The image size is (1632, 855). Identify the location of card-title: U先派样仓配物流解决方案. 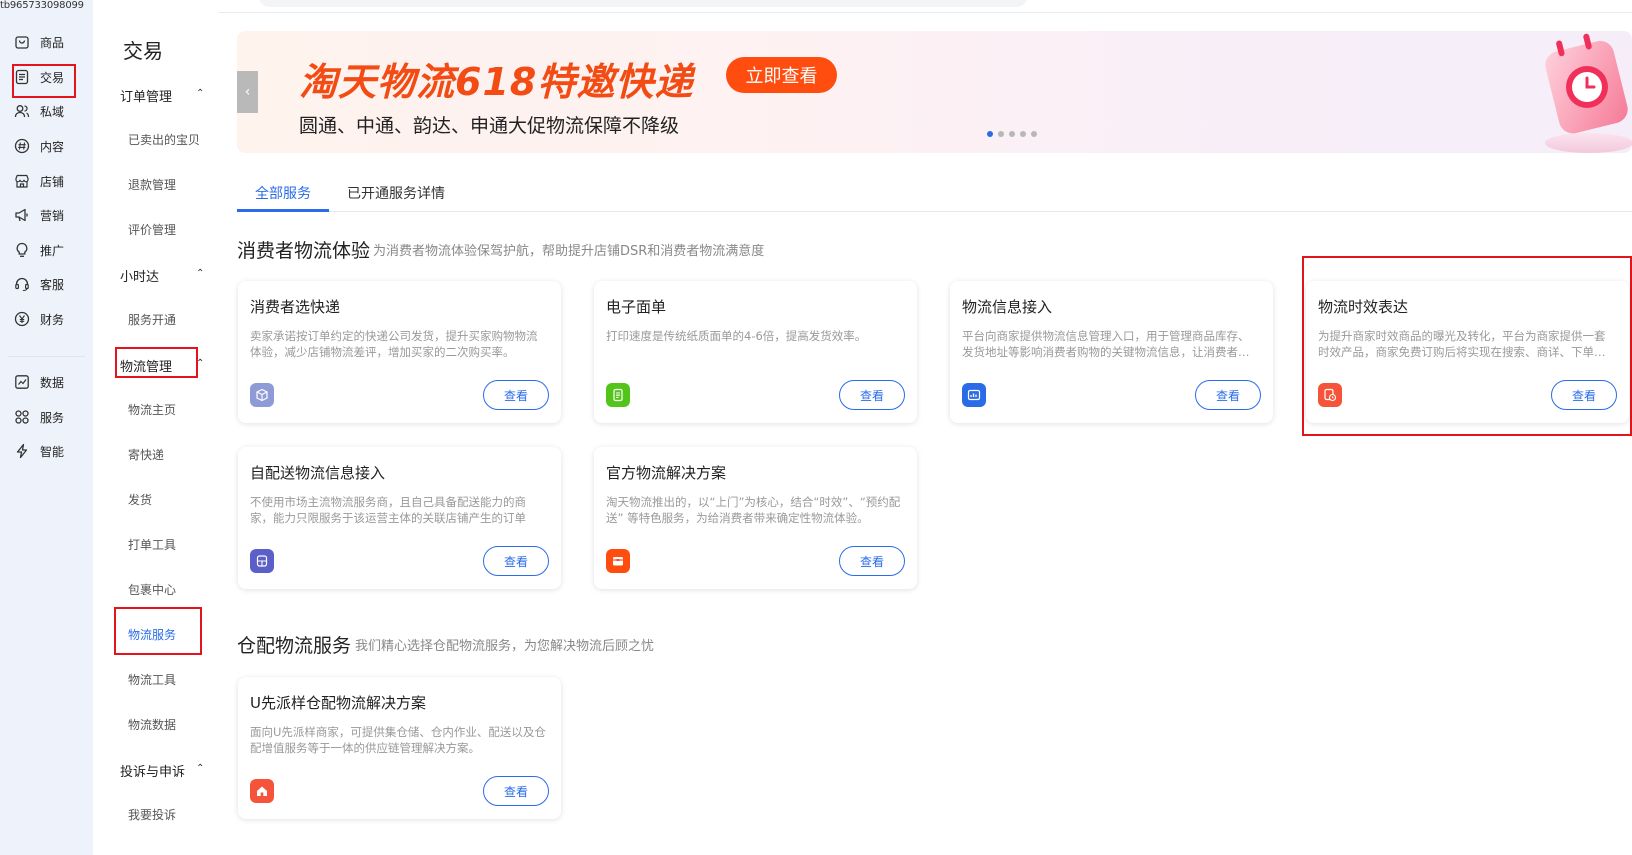
(338, 703).